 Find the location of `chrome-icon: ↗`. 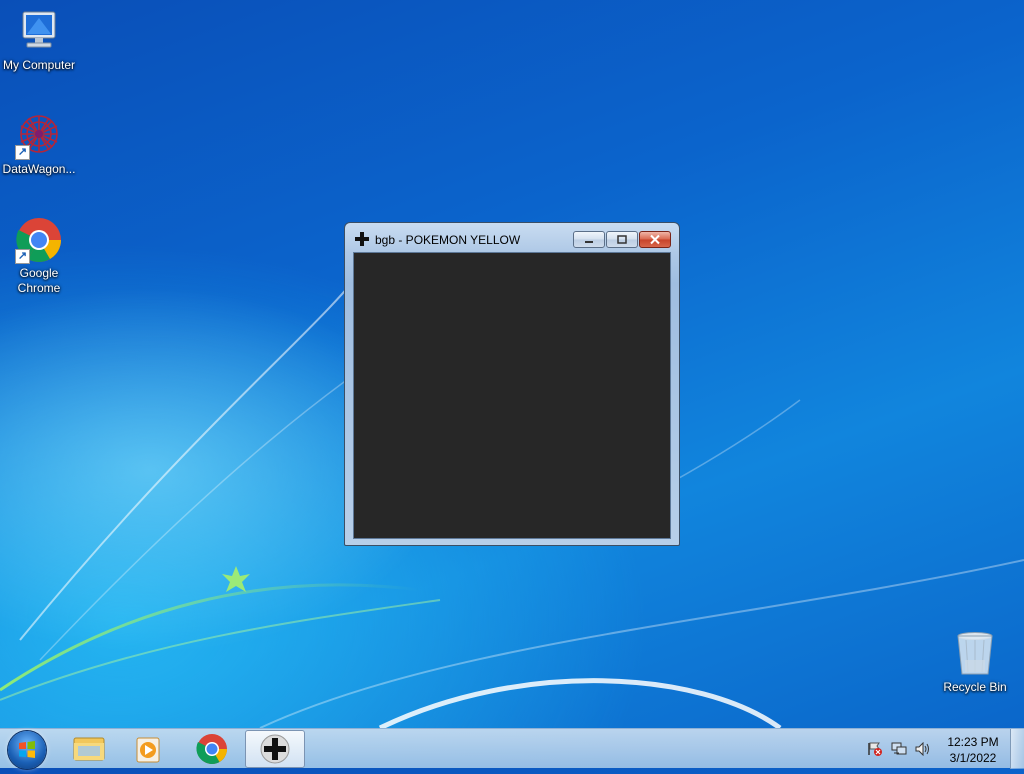

chrome-icon: ↗ is located at coordinates (39, 240).